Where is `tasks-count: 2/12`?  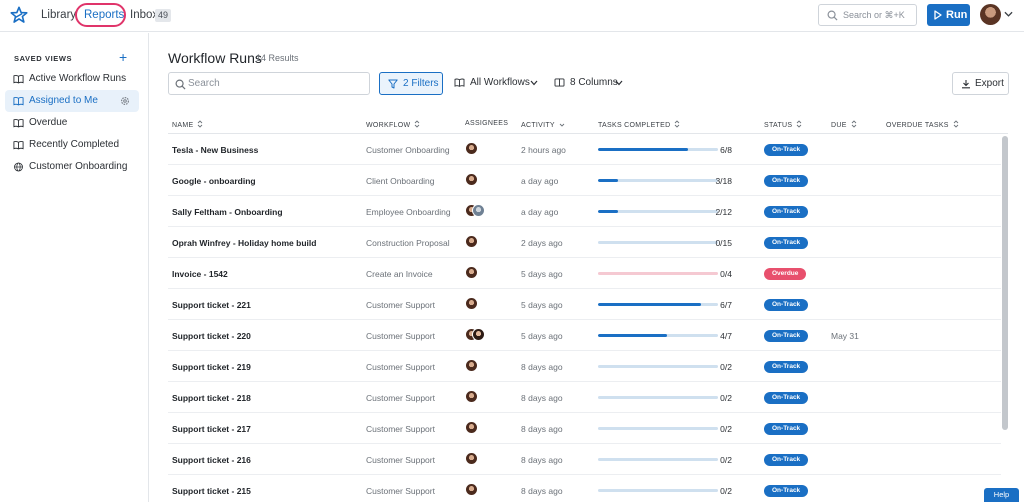 tasks-count: 2/12 is located at coordinates (723, 212).